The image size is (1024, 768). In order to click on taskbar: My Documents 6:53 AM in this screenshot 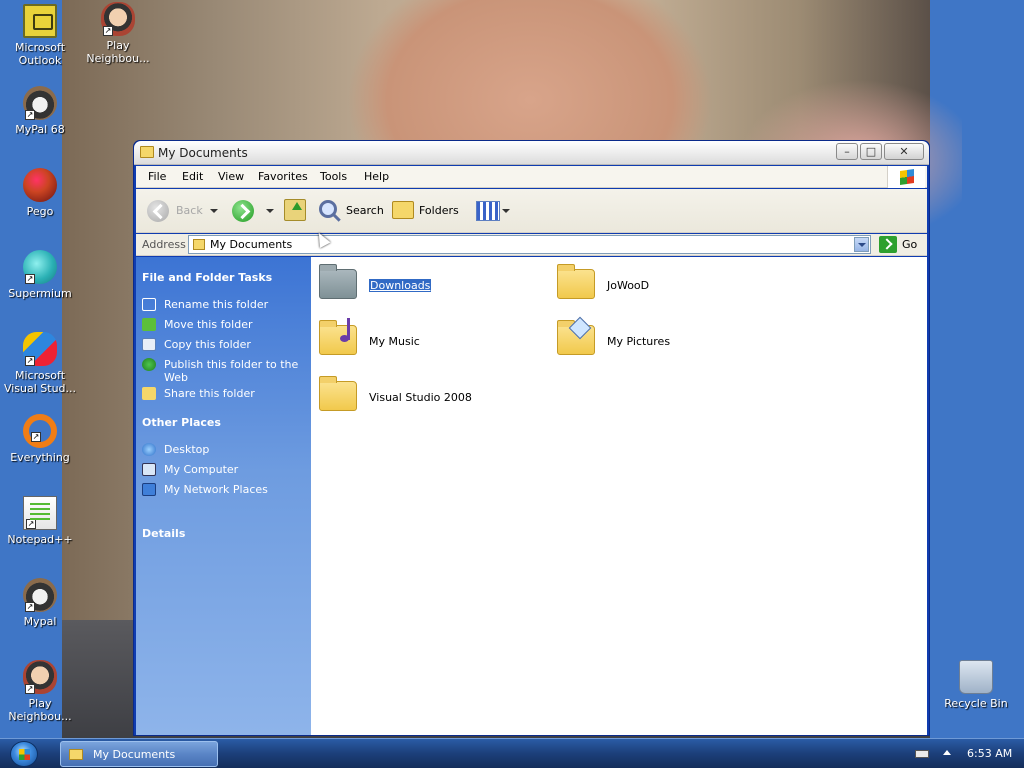, I will do `click(512, 753)`.